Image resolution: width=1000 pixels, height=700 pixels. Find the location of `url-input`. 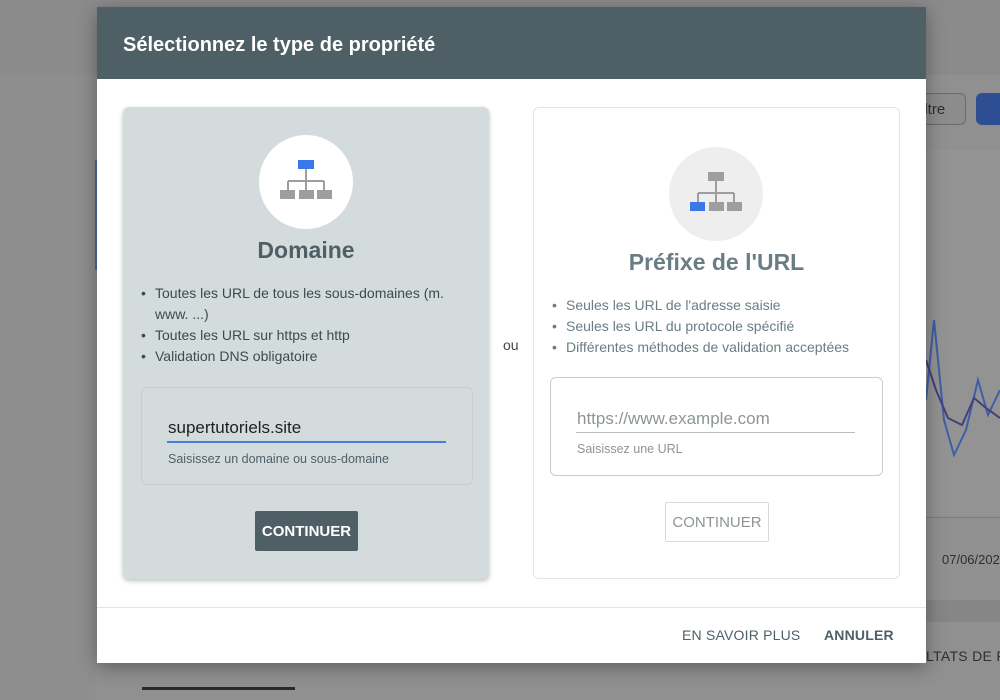

url-input is located at coordinates (715, 419).